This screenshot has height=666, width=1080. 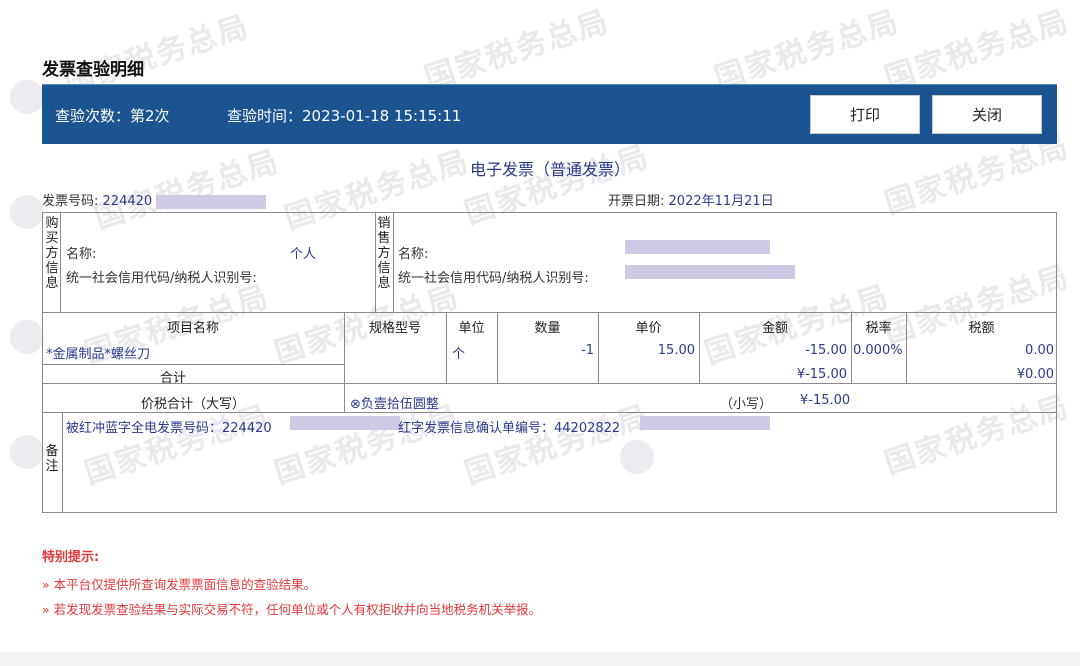 I want to click on buyer-side-label: 购 买 方 信 息, so click(x=52, y=253).